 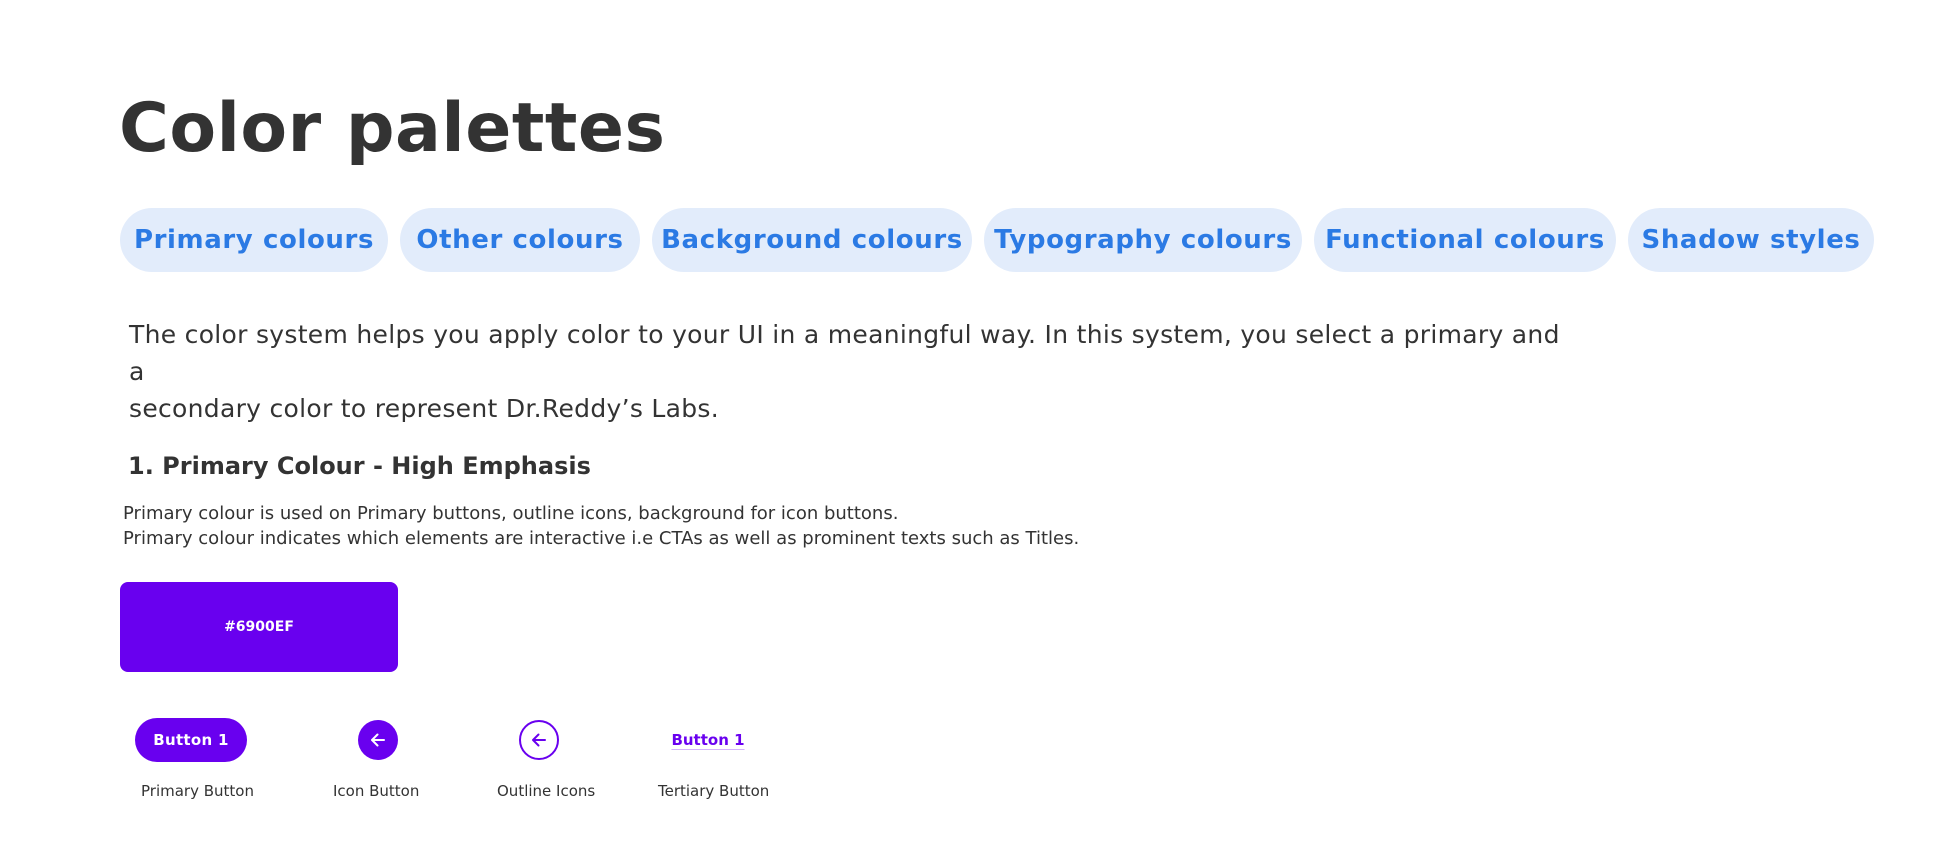 What do you see at coordinates (708, 740) in the screenshot?
I see `tertiary-button-example: Button 1` at bounding box center [708, 740].